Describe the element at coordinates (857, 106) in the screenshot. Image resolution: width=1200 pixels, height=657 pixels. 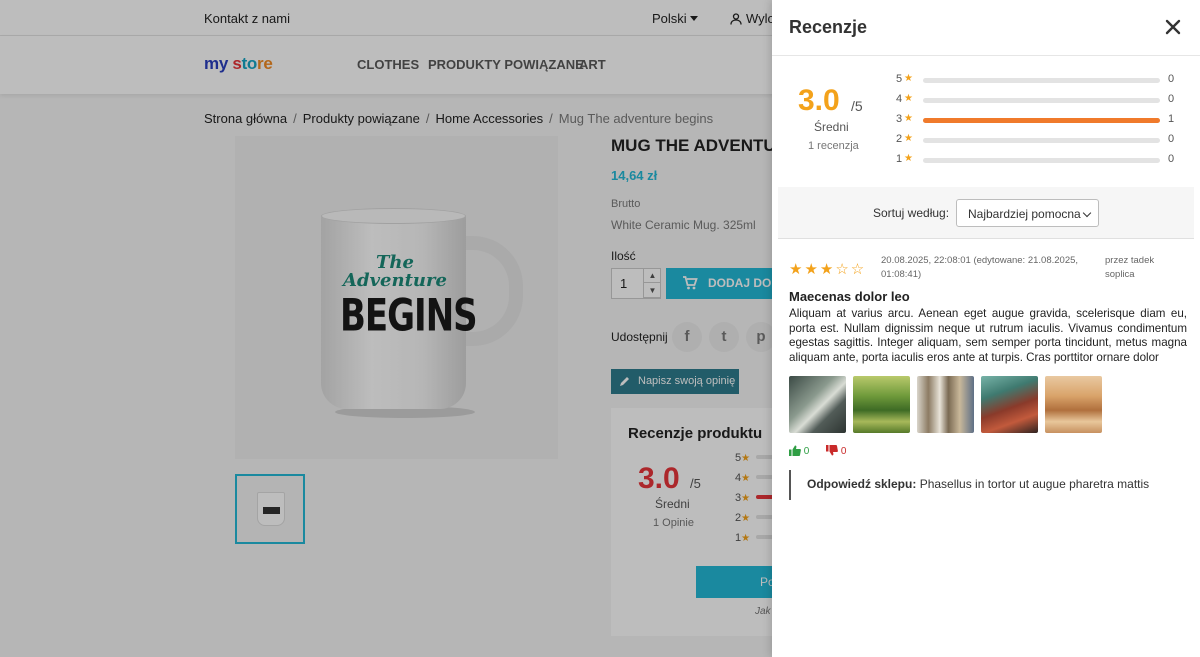
I see `rating-max: /5` at that location.